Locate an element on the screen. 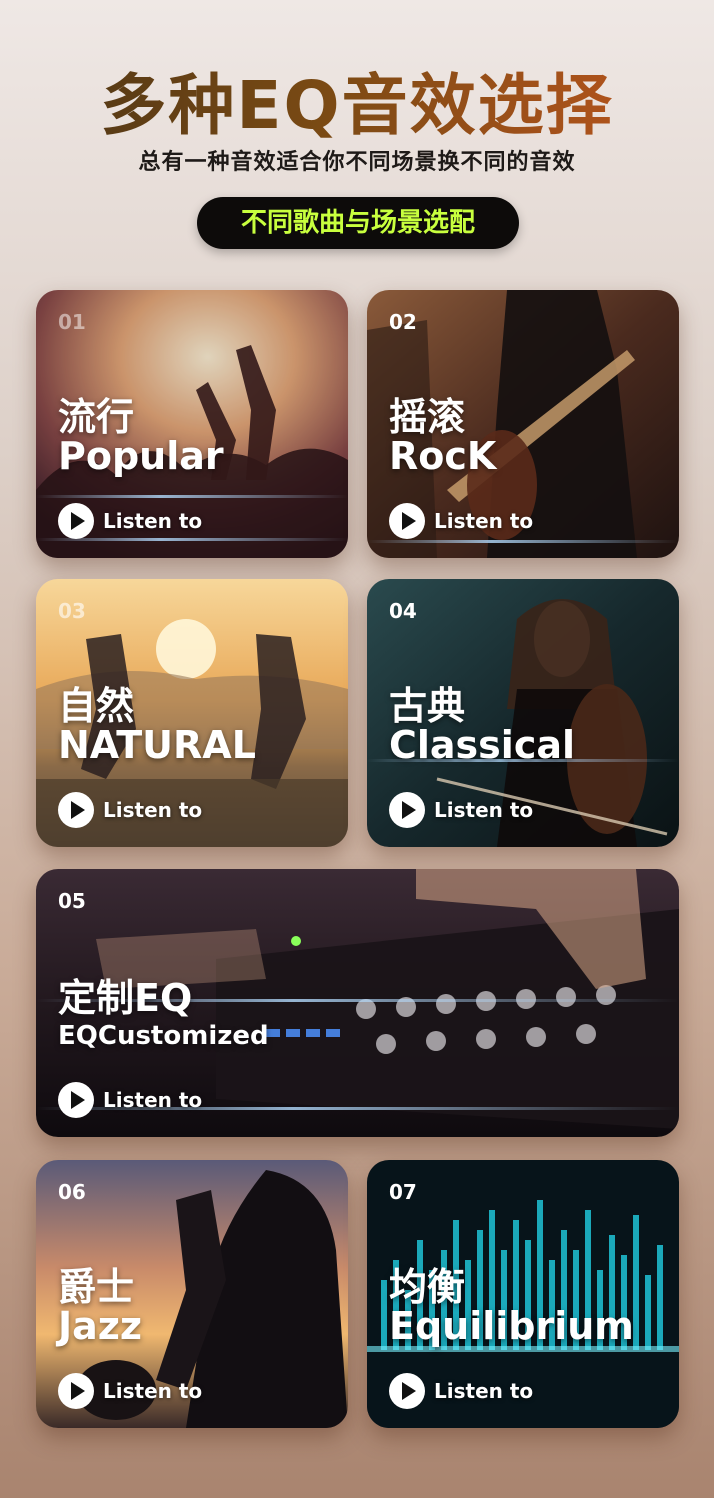 This screenshot has width=714, height=1498. page-title: 多种EQ音效选择 is located at coordinates (357, 100).